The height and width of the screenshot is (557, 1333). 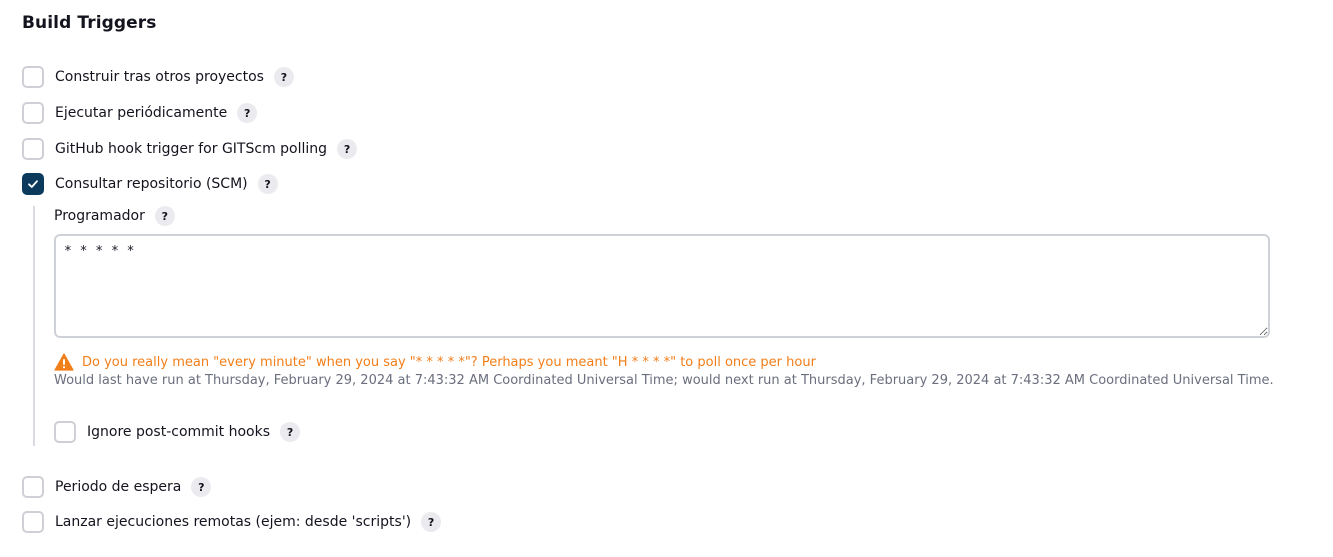 I want to click on quiet-period-checkbox, so click(x=33, y=487).